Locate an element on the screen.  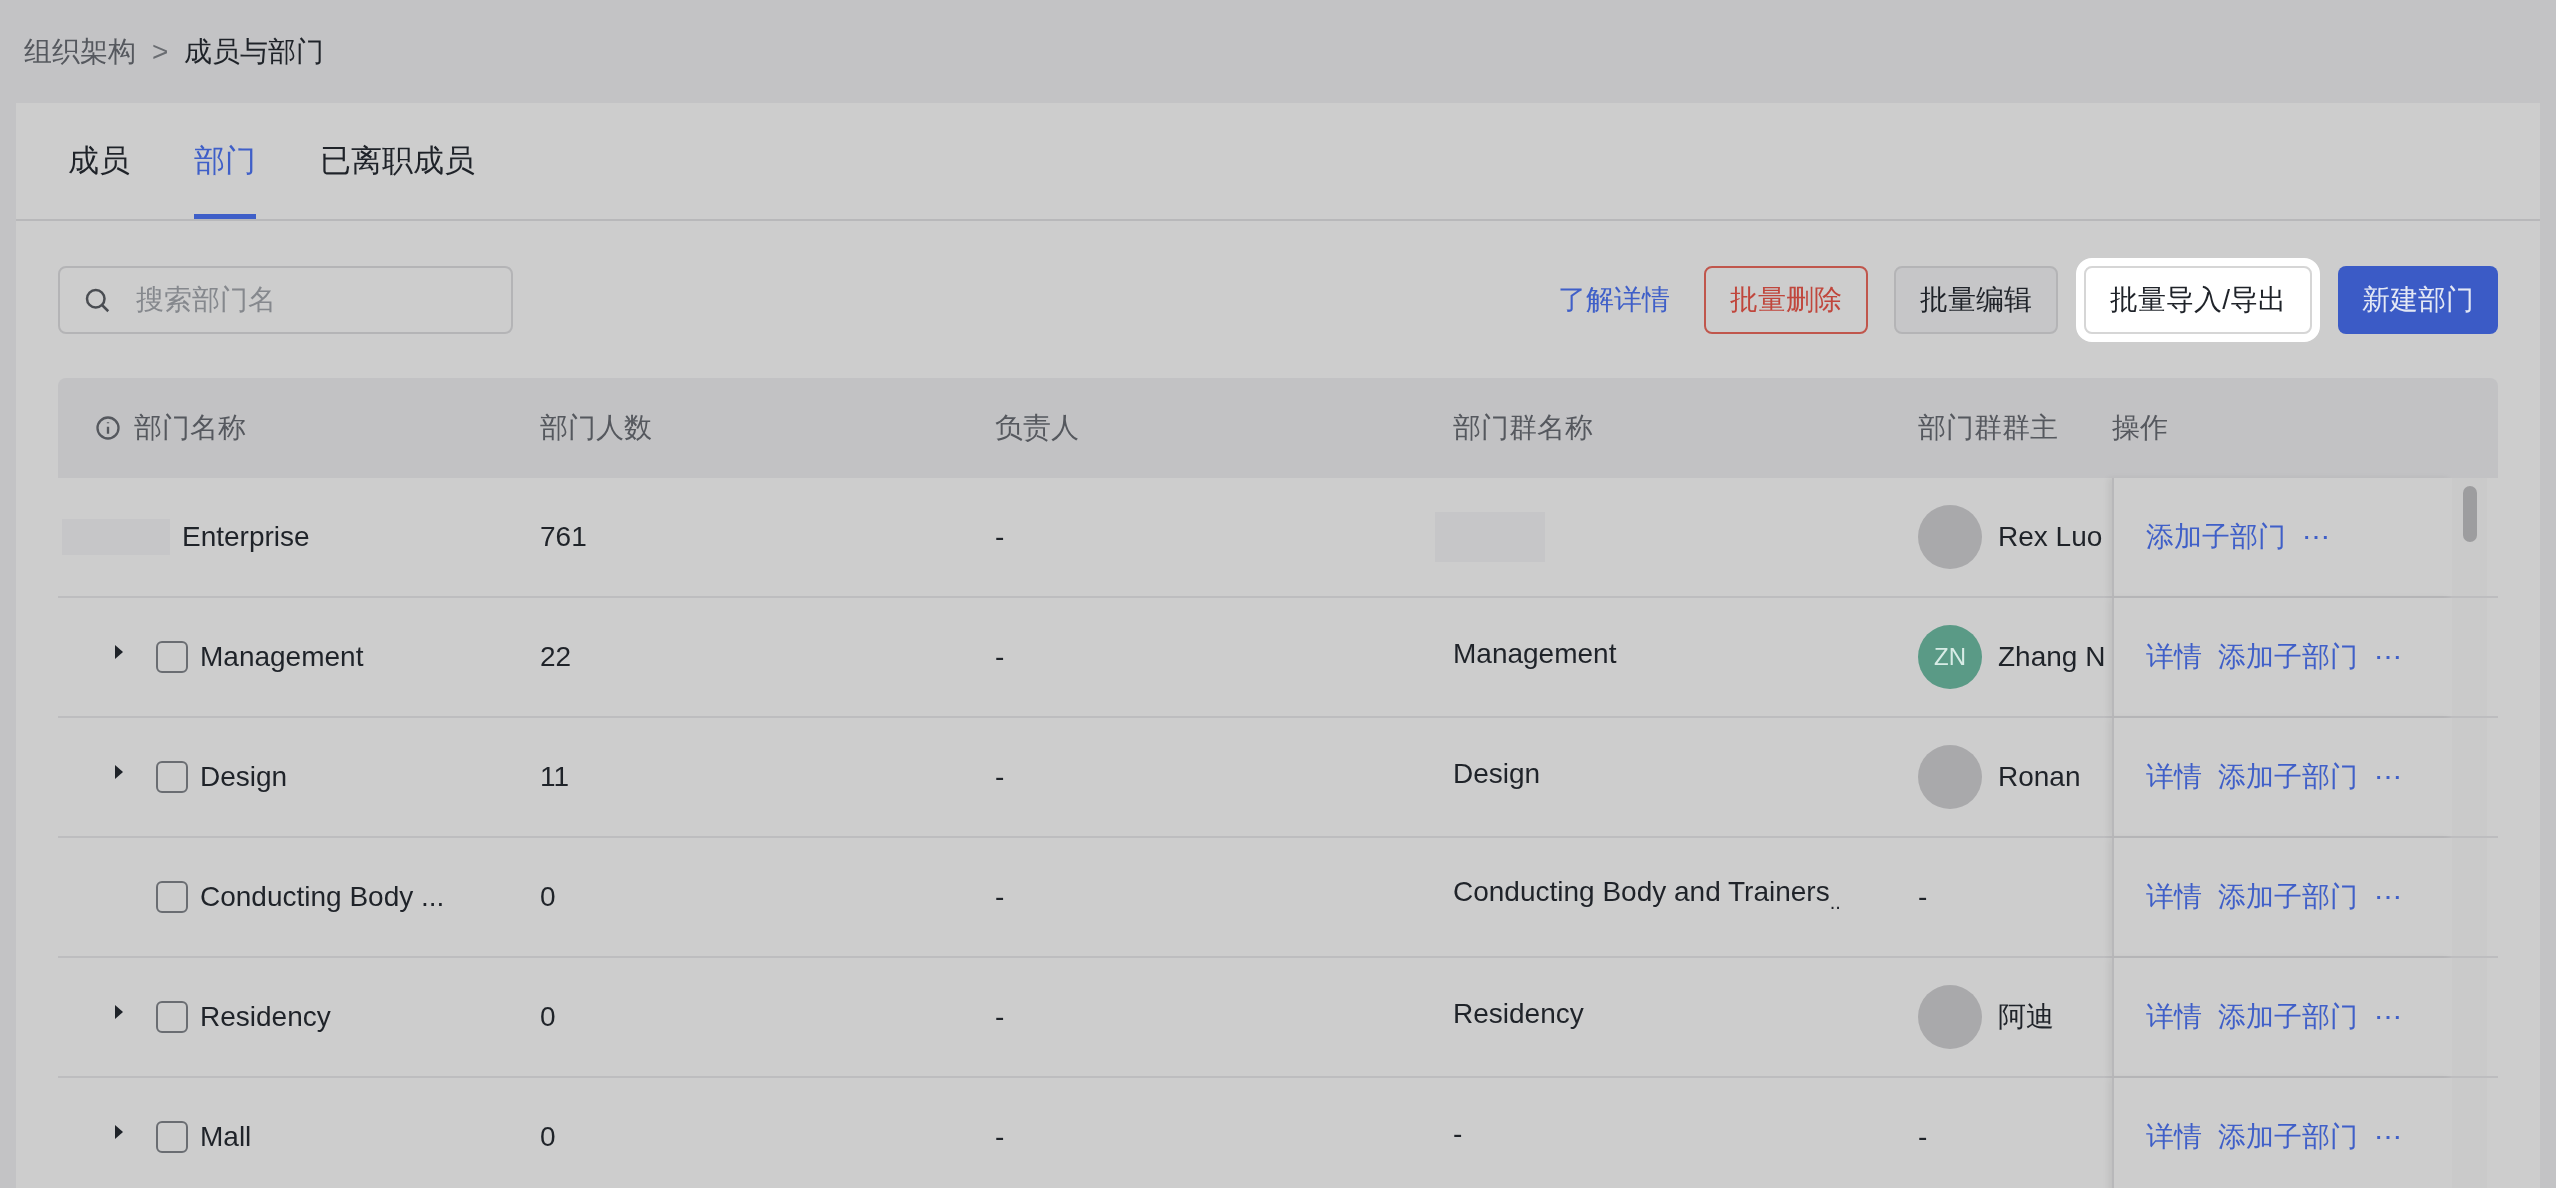
member-count: 22 is located at coordinates (556, 657).